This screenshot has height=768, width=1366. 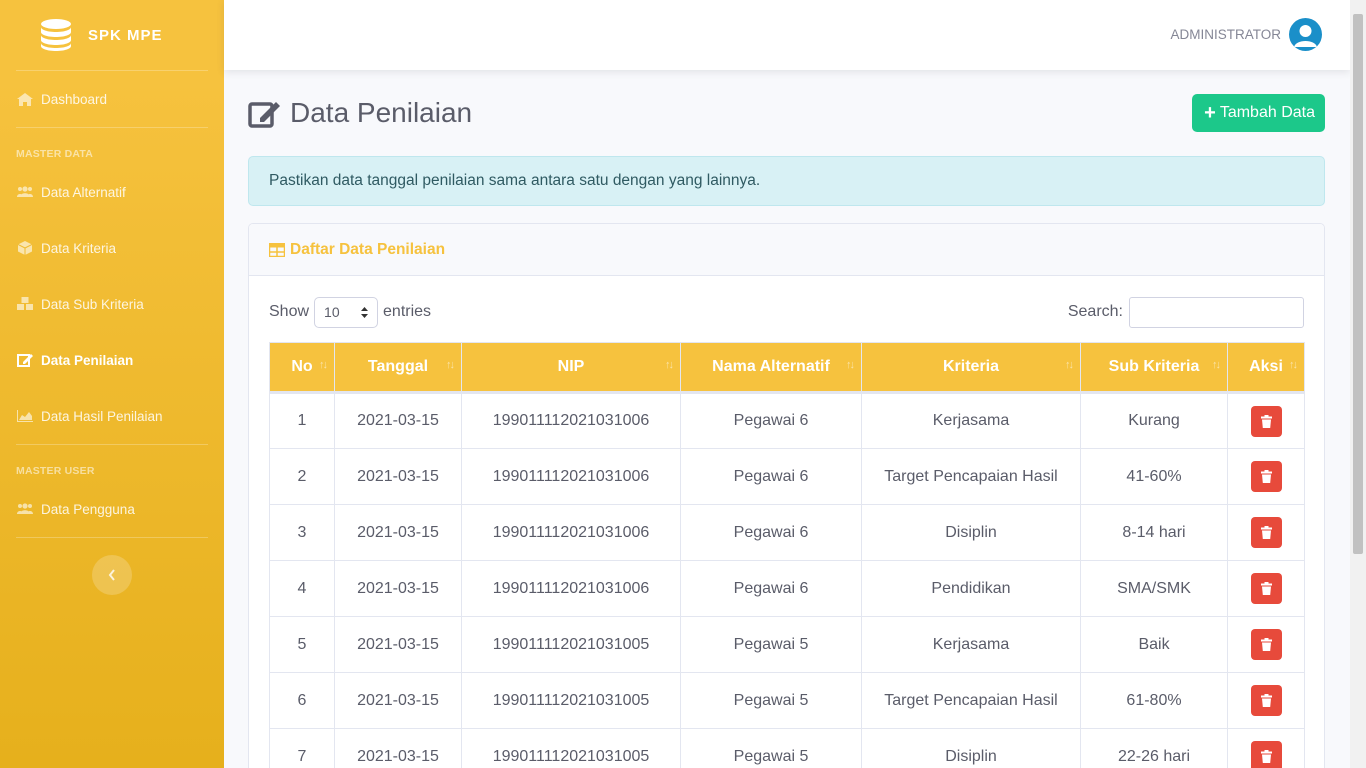 I want to click on chevron-left-icon, so click(x=111, y=575).